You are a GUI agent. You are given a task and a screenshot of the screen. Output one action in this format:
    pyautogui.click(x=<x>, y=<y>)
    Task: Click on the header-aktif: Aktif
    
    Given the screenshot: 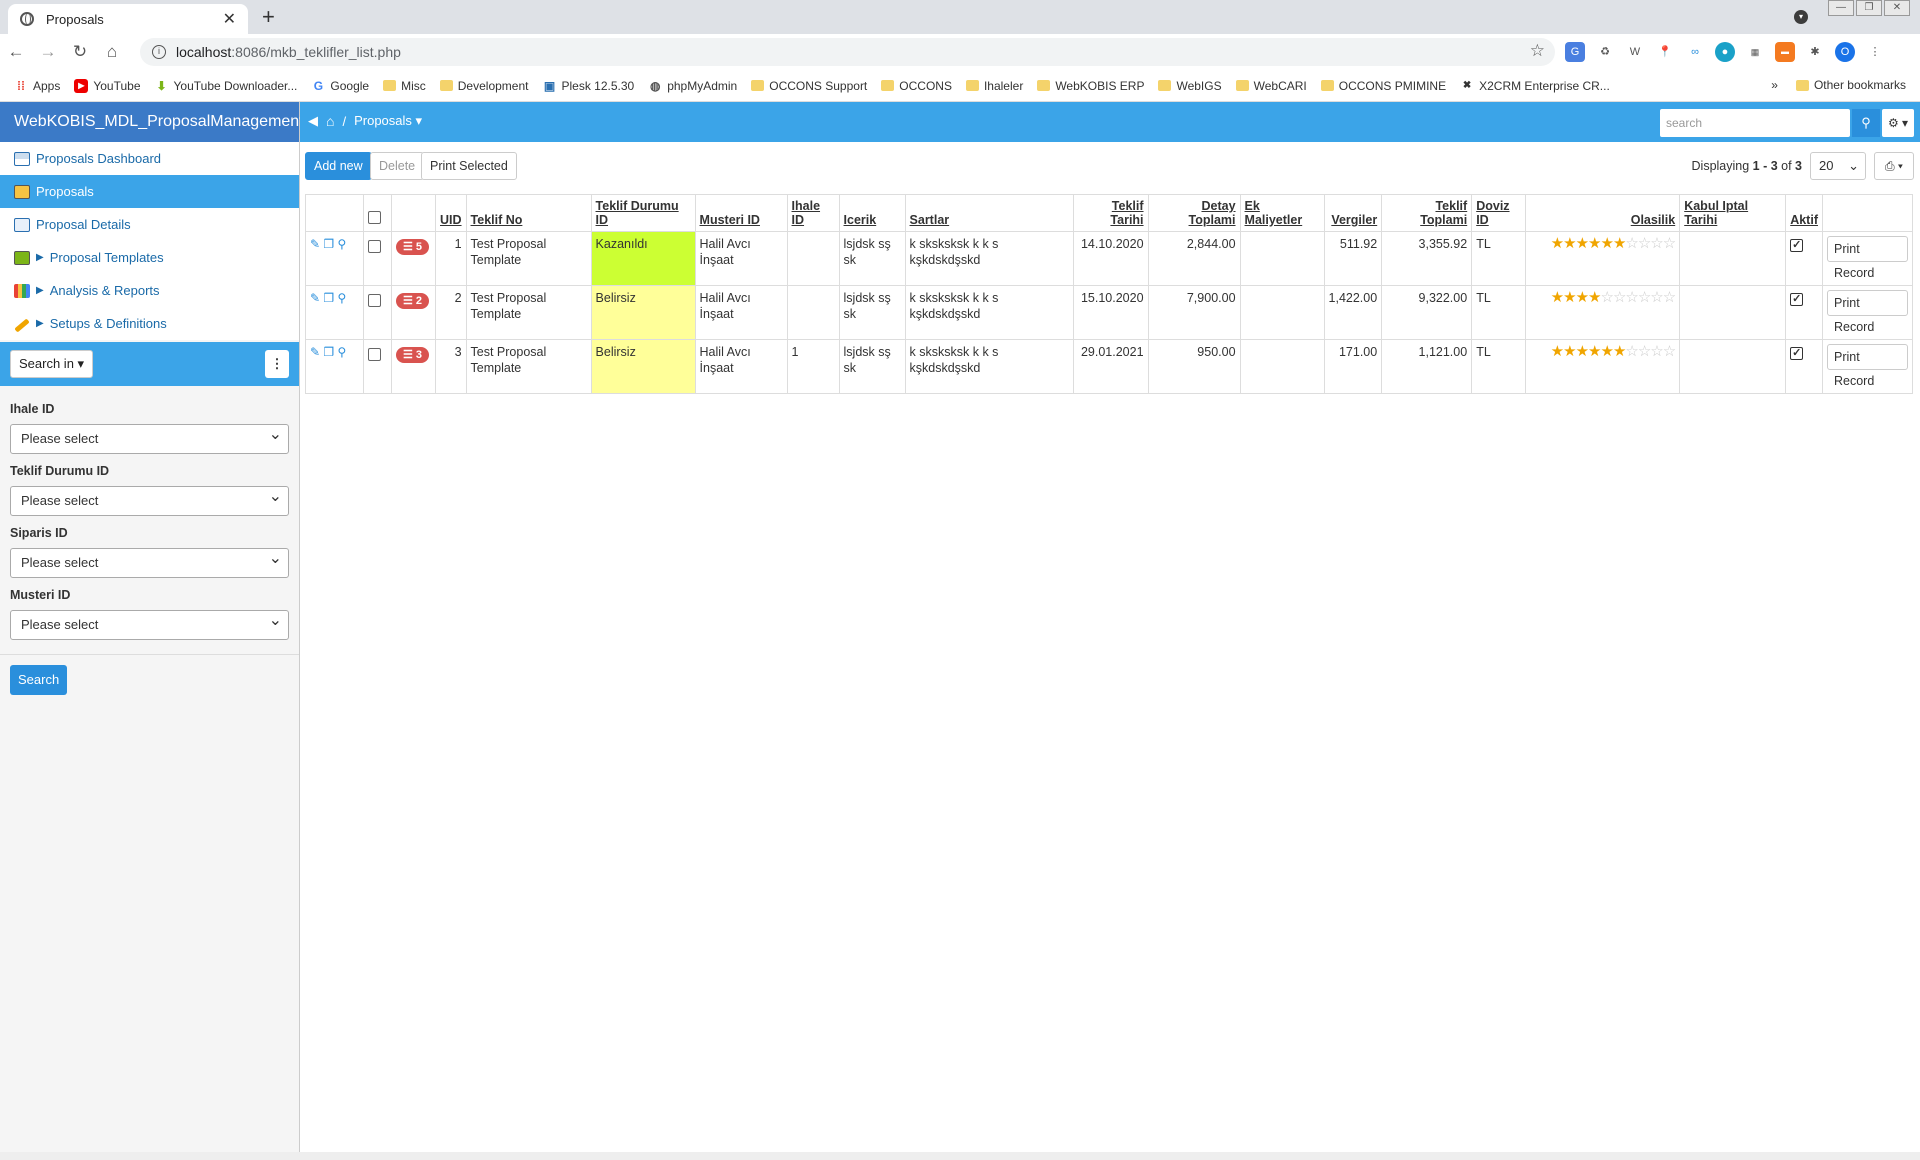 What is the action you would take?
    pyautogui.click(x=1804, y=213)
    